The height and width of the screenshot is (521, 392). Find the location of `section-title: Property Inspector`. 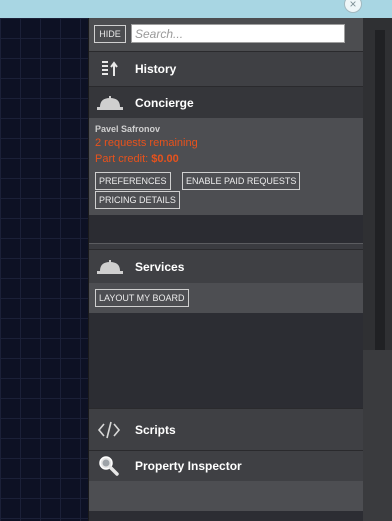

section-title: Property Inspector is located at coordinates (188, 466).